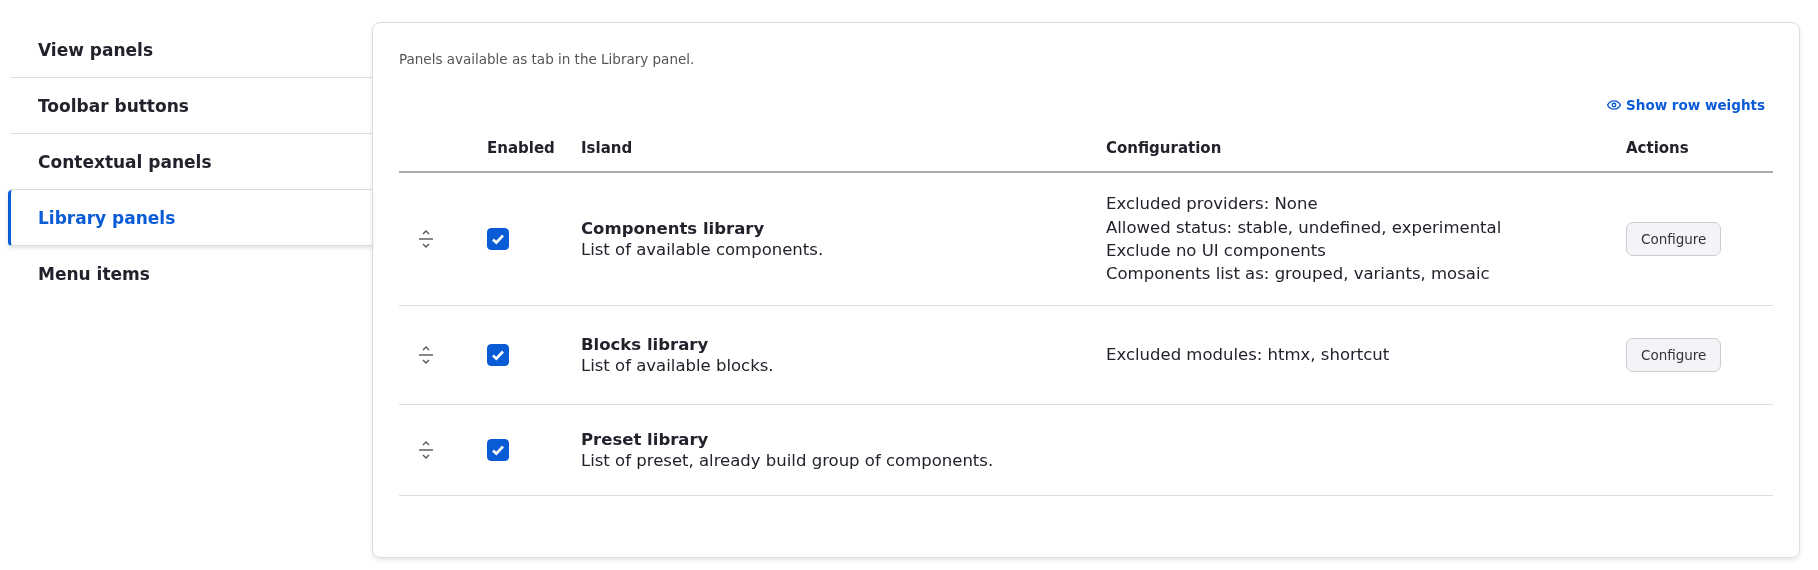 The height and width of the screenshot is (570, 1818). I want to click on island-description: List of preset, already build group of components., so click(788, 460).